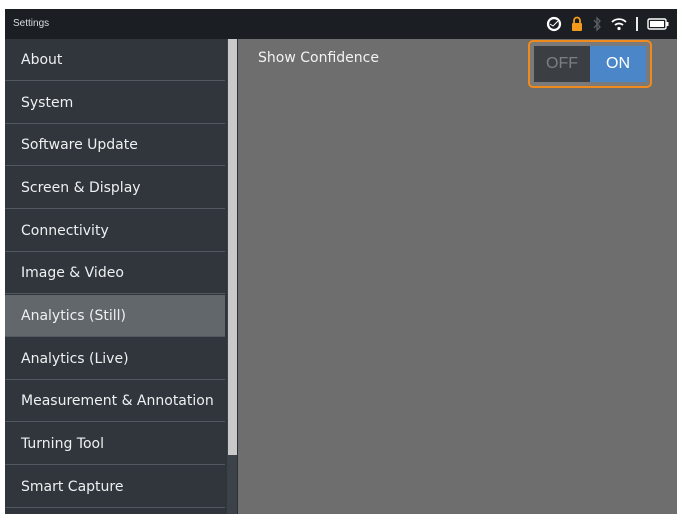  Describe the element at coordinates (115, 145) in the screenshot. I see `sidebar-item-software-update: Software Update` at that location.